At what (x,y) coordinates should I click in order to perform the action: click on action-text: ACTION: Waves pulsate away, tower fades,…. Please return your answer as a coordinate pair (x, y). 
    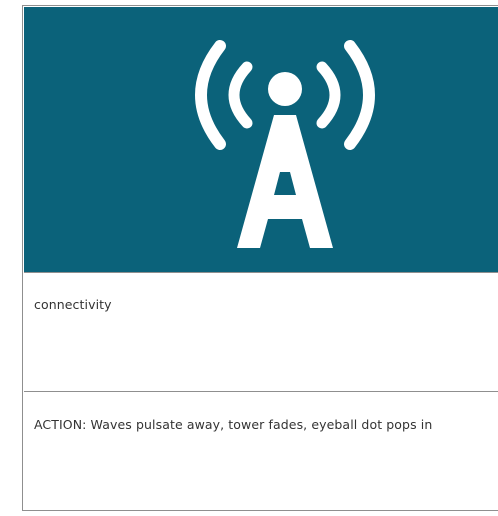
    Looking at the image, I should click on (233, 424).